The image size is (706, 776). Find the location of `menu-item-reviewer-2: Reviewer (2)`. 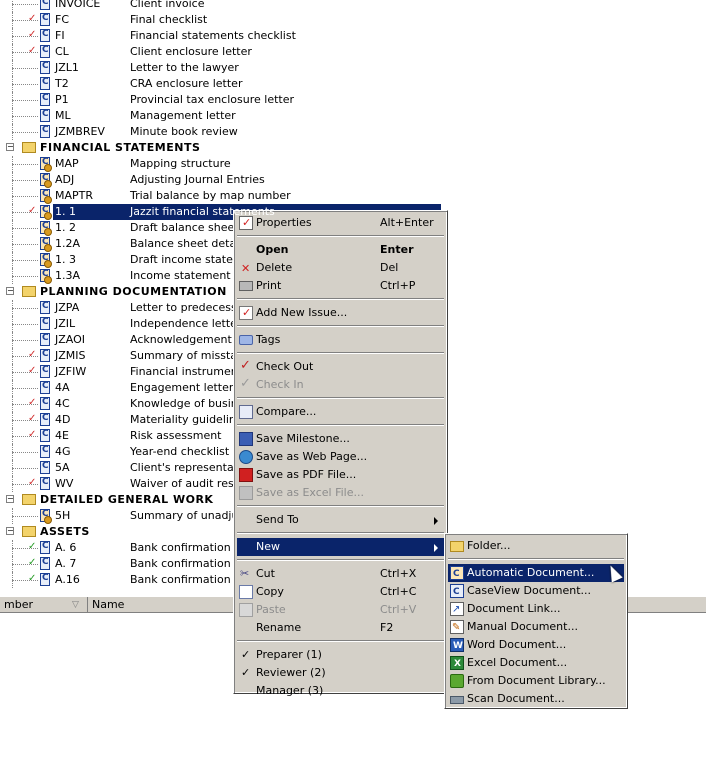

menu-item-reviewer-2: Reviewer (2) is located at coordinates (340, 673).